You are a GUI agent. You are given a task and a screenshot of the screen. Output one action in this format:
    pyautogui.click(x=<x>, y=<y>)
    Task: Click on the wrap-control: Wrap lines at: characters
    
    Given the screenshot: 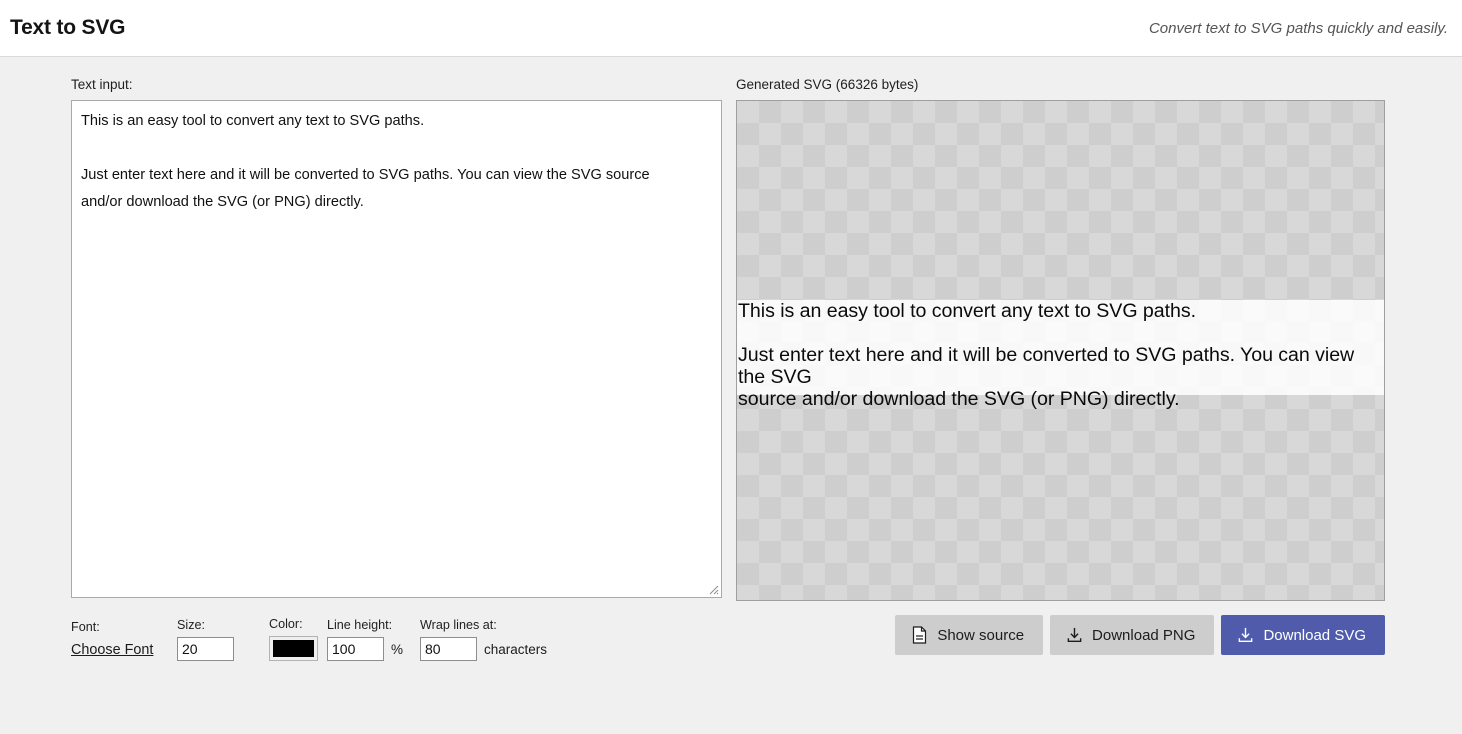 What is the action you would take?
    pyautogui.click(x=520, y=639)
    